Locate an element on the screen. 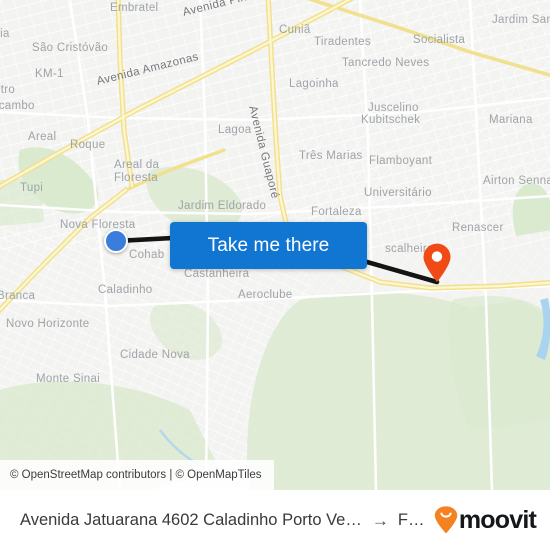 Image resolution: width=550 pixels, height=550 pixels. take-me-there-button: Take me there is located at coordinates (268, 245).